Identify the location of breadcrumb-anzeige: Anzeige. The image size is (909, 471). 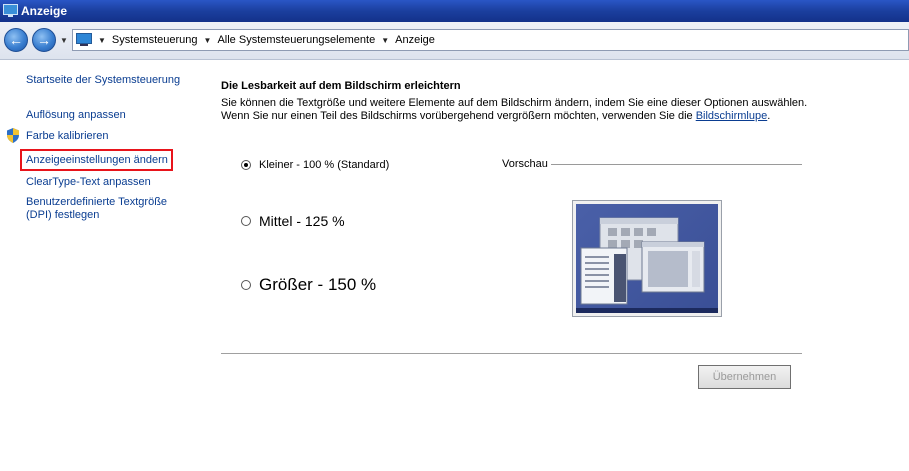
(415, 40).